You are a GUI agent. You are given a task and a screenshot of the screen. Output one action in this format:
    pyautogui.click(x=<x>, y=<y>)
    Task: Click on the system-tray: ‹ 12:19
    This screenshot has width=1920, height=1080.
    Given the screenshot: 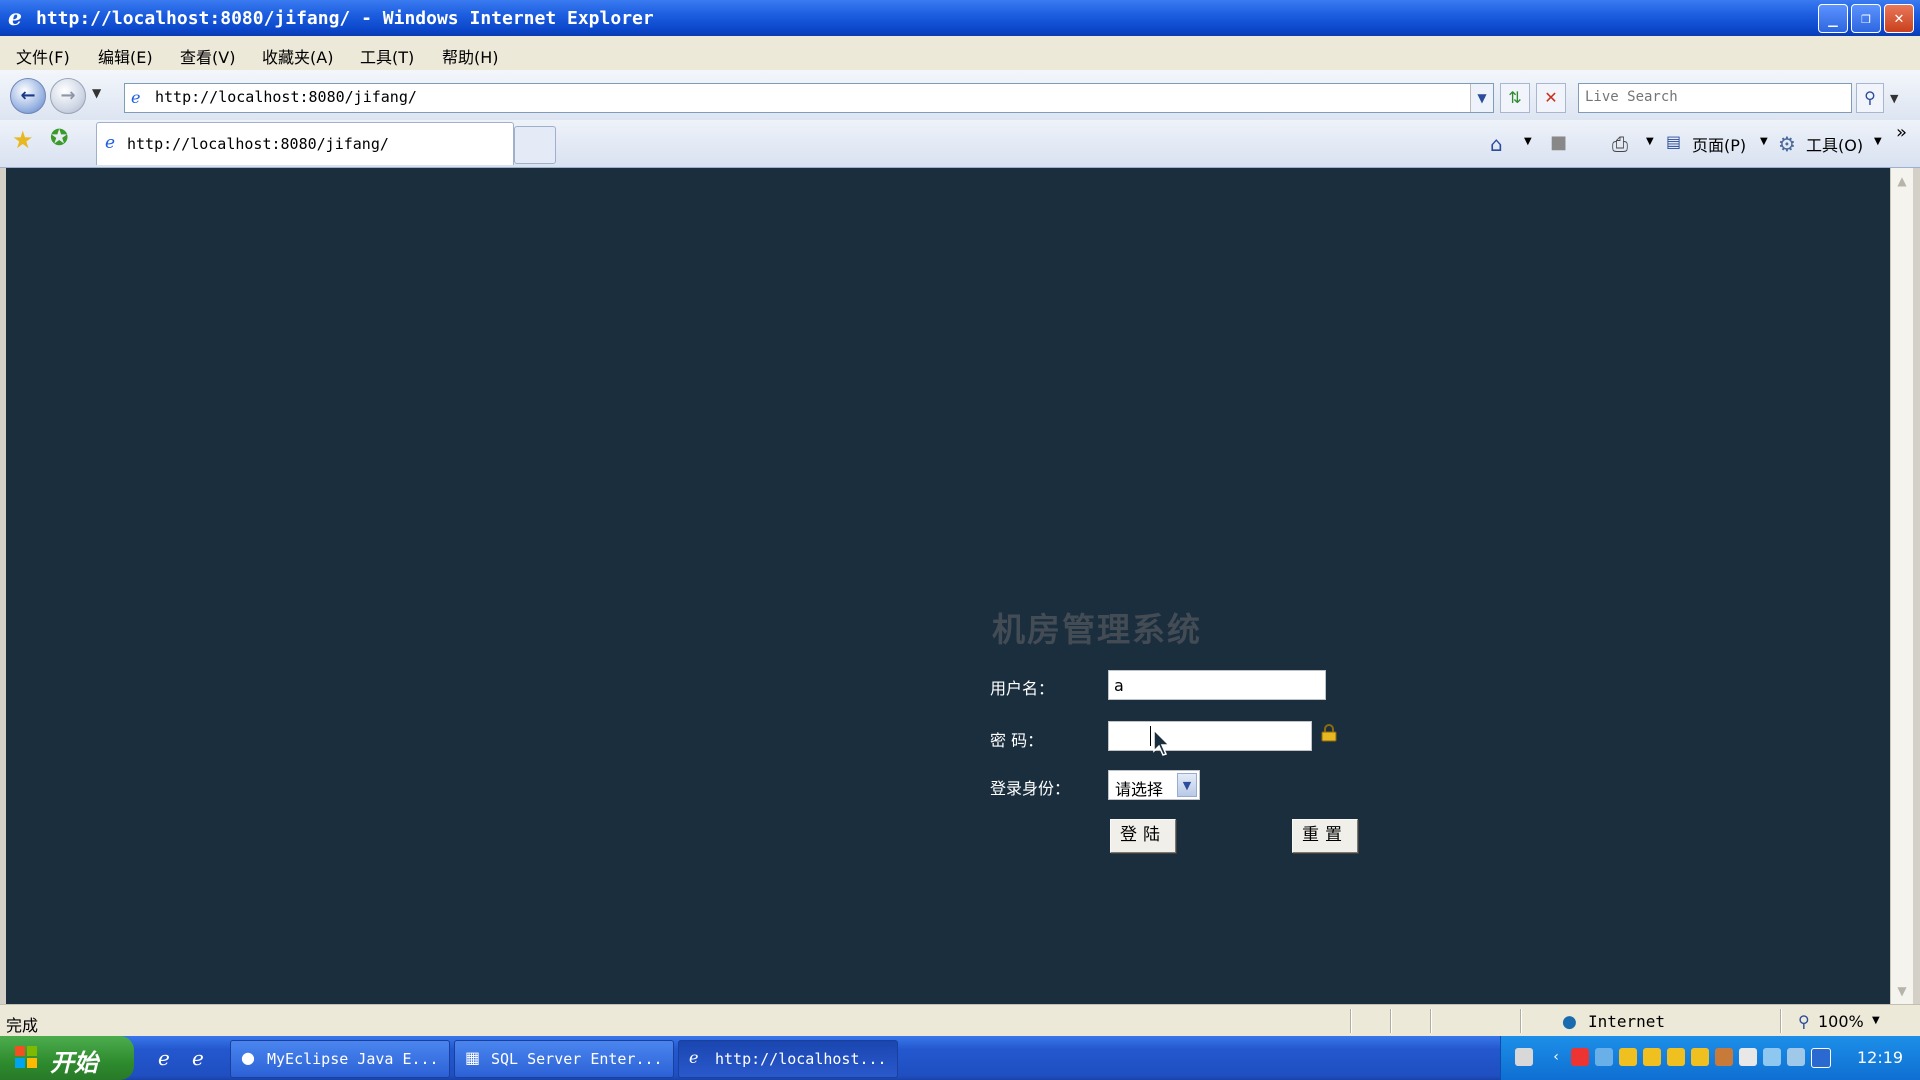 What is the action you would take?
    pyautogui.click(x=1710, y=1058)
    